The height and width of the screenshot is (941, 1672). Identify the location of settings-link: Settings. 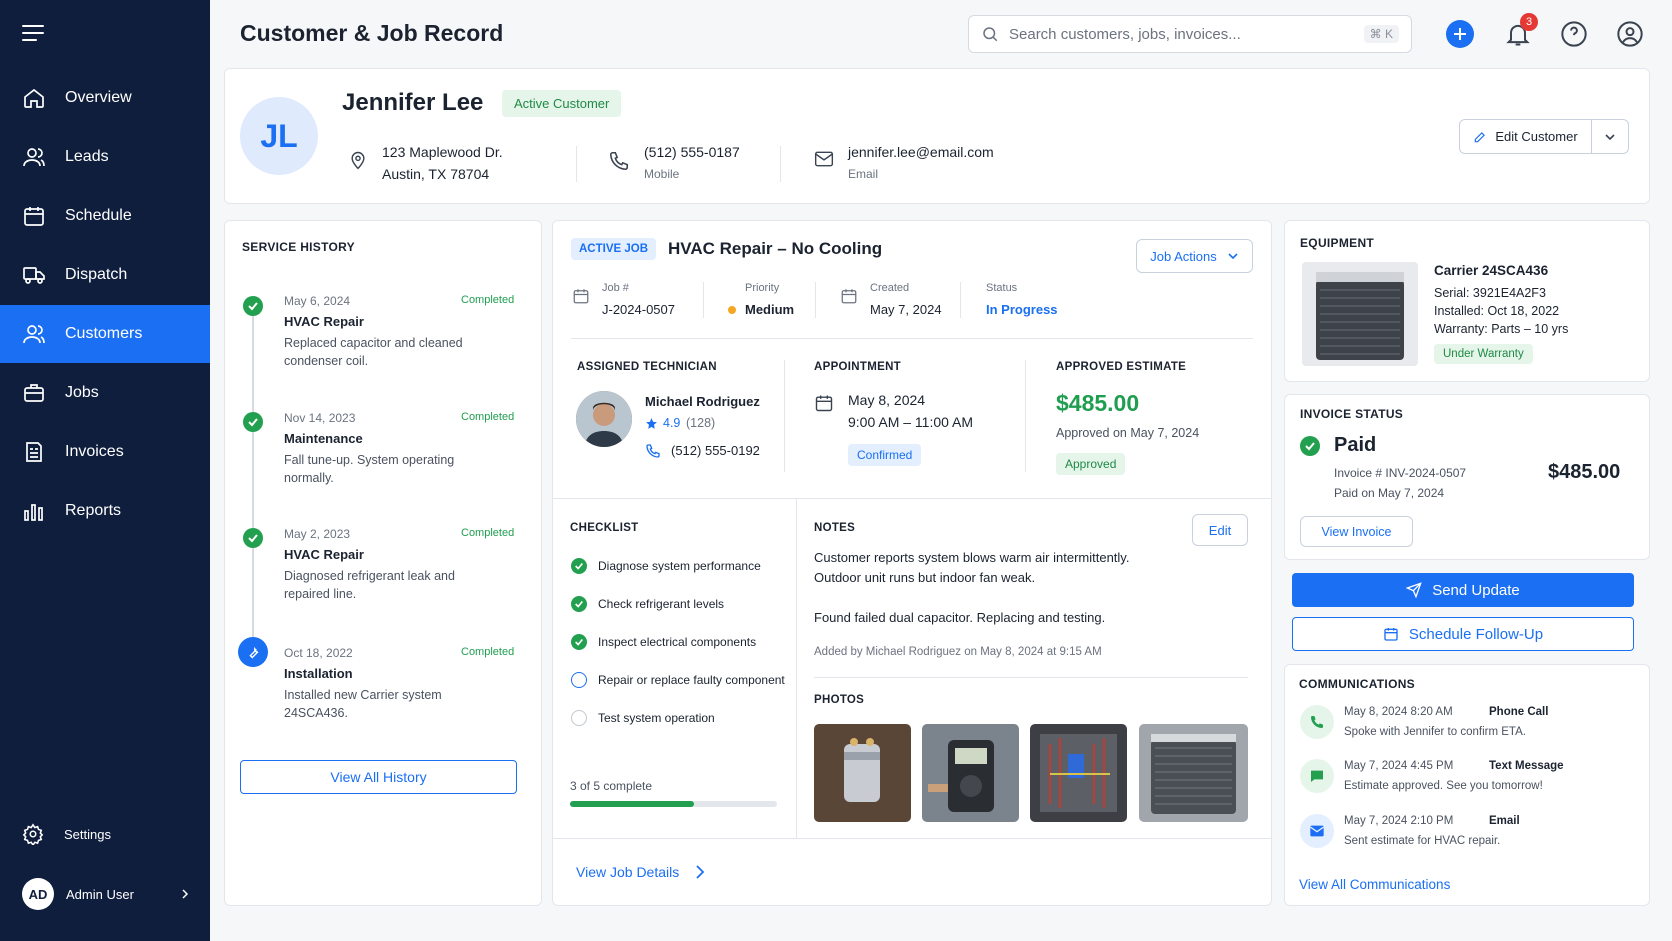
(66, 834).